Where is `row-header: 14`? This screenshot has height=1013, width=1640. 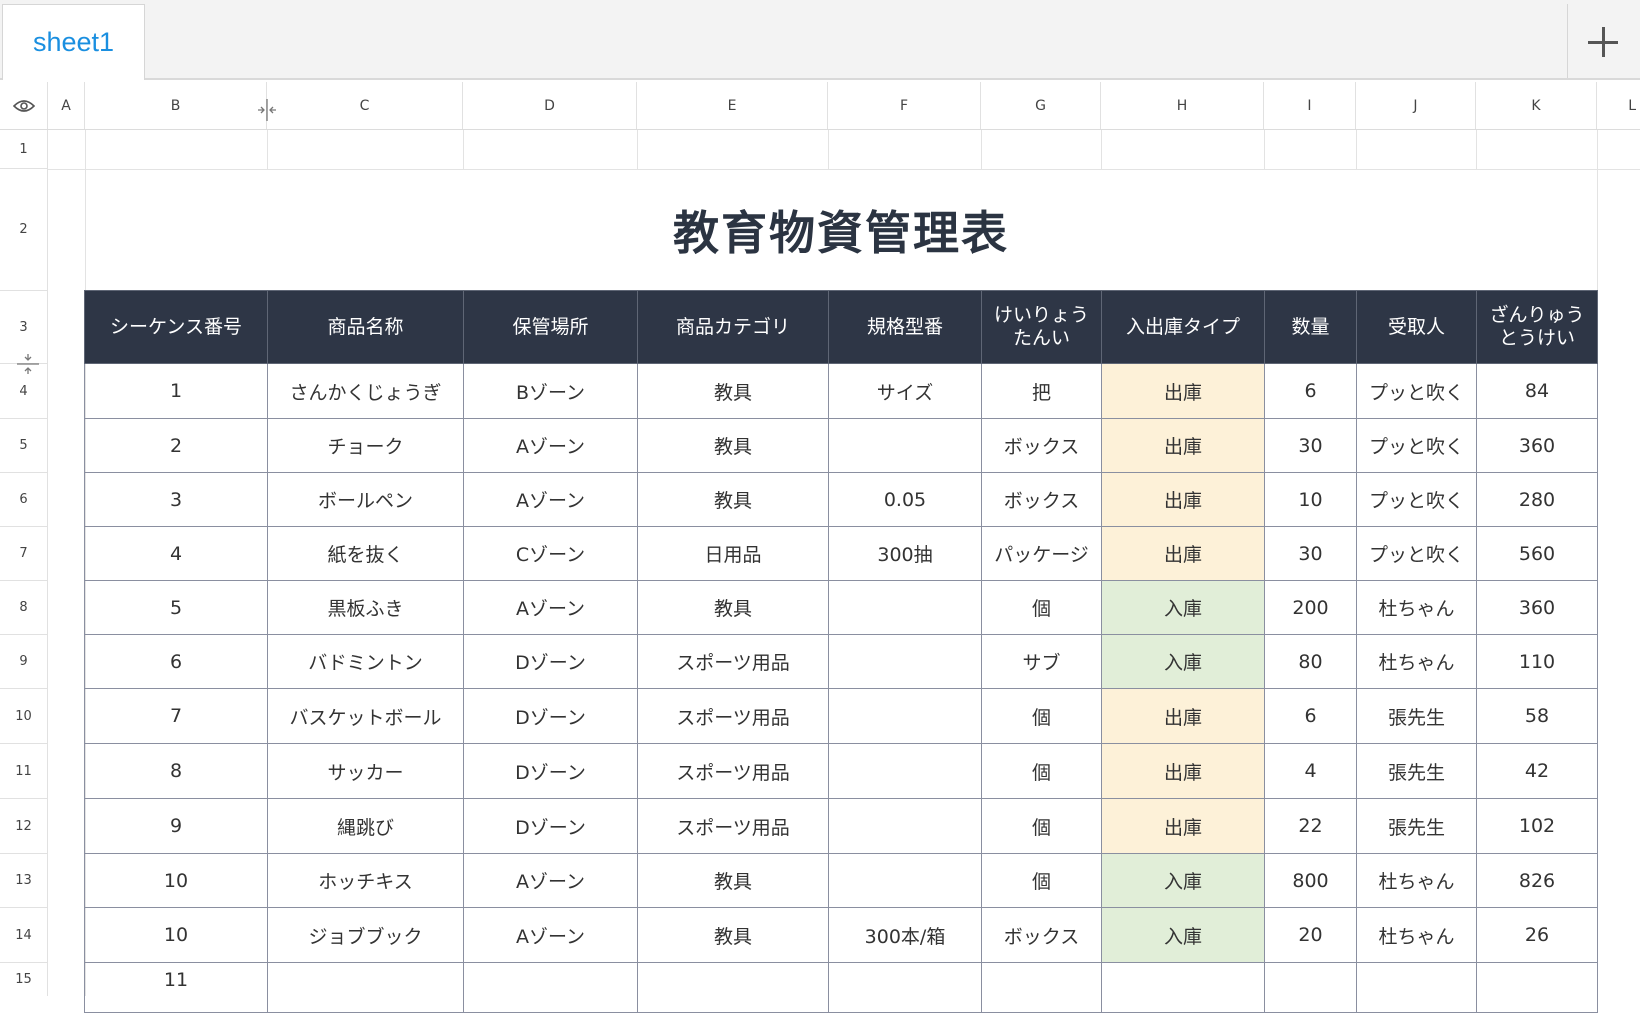
row-header: 14 is located at coordinates (24, 935).